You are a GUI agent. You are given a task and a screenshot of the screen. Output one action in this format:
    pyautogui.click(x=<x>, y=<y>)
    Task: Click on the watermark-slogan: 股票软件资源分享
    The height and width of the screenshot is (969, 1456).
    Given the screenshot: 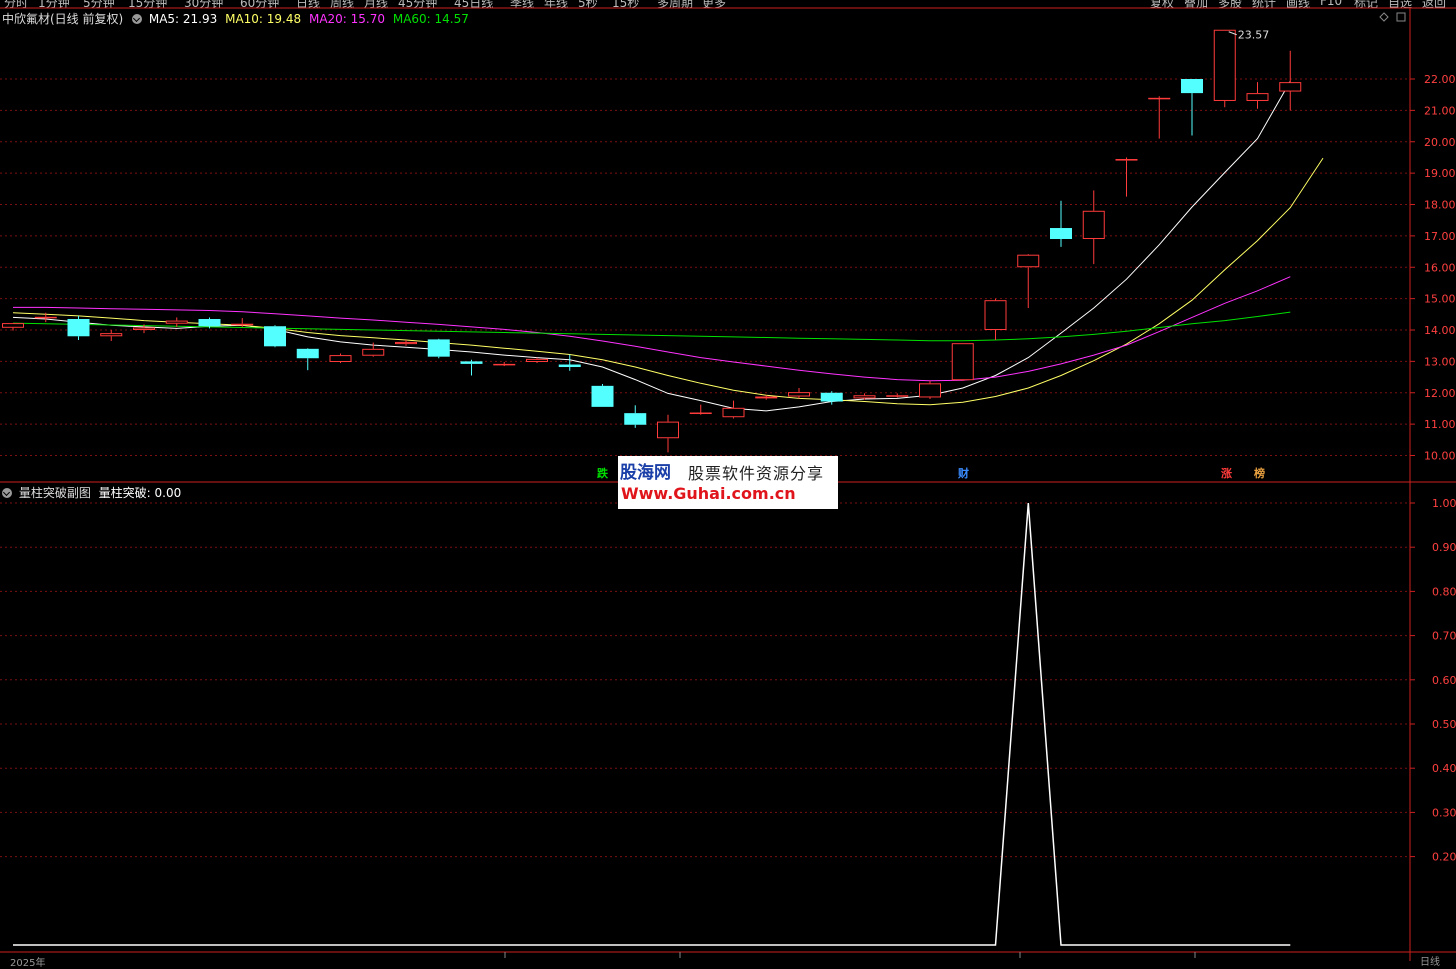 What is the action you would take?
    pyautogui.click(x=756, y=473)
    